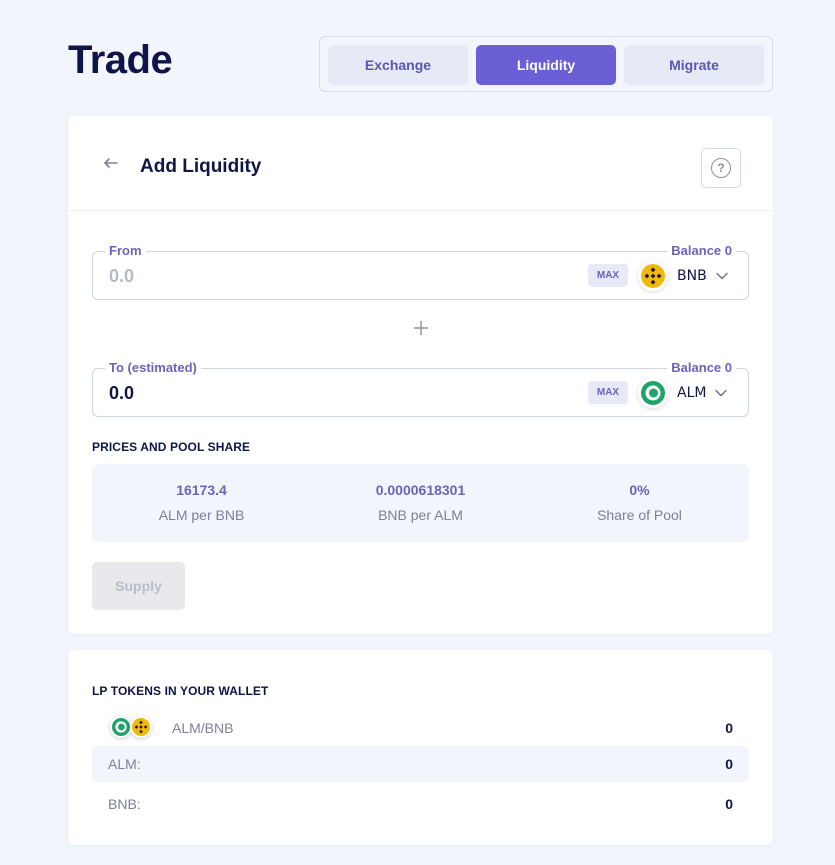  Describe the element at coordinates (180, 691) in the screenshot. I see `lp-tokens-label: LP TOKENS IN YOUR WALLET` at that location.